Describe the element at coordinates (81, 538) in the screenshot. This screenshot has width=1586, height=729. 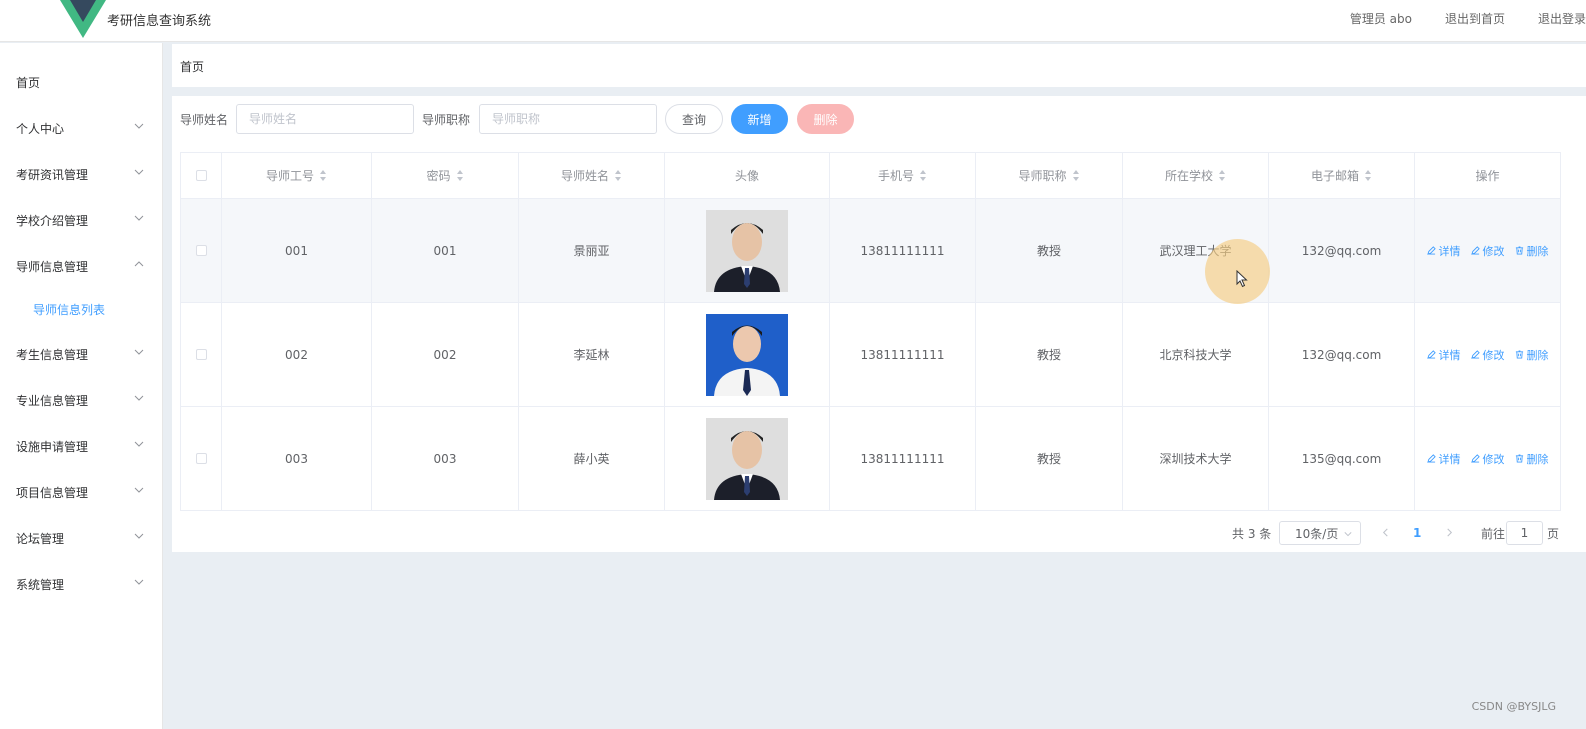
I see `sidebar-item-forum: 论坛管理` at that location.